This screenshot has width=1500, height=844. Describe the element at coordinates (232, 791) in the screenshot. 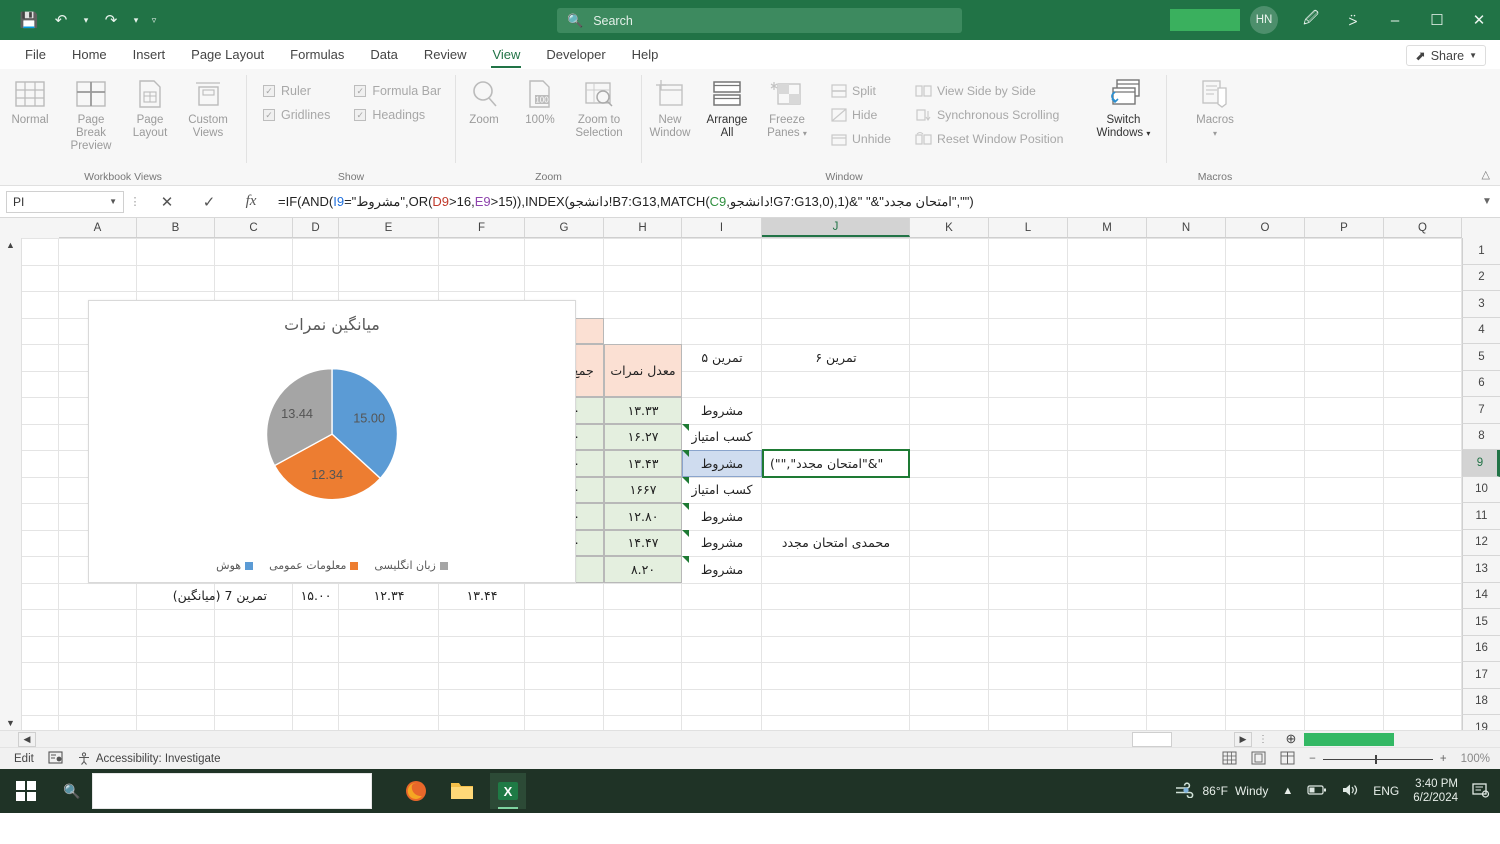

I see `taskbar-search-input` at that location.